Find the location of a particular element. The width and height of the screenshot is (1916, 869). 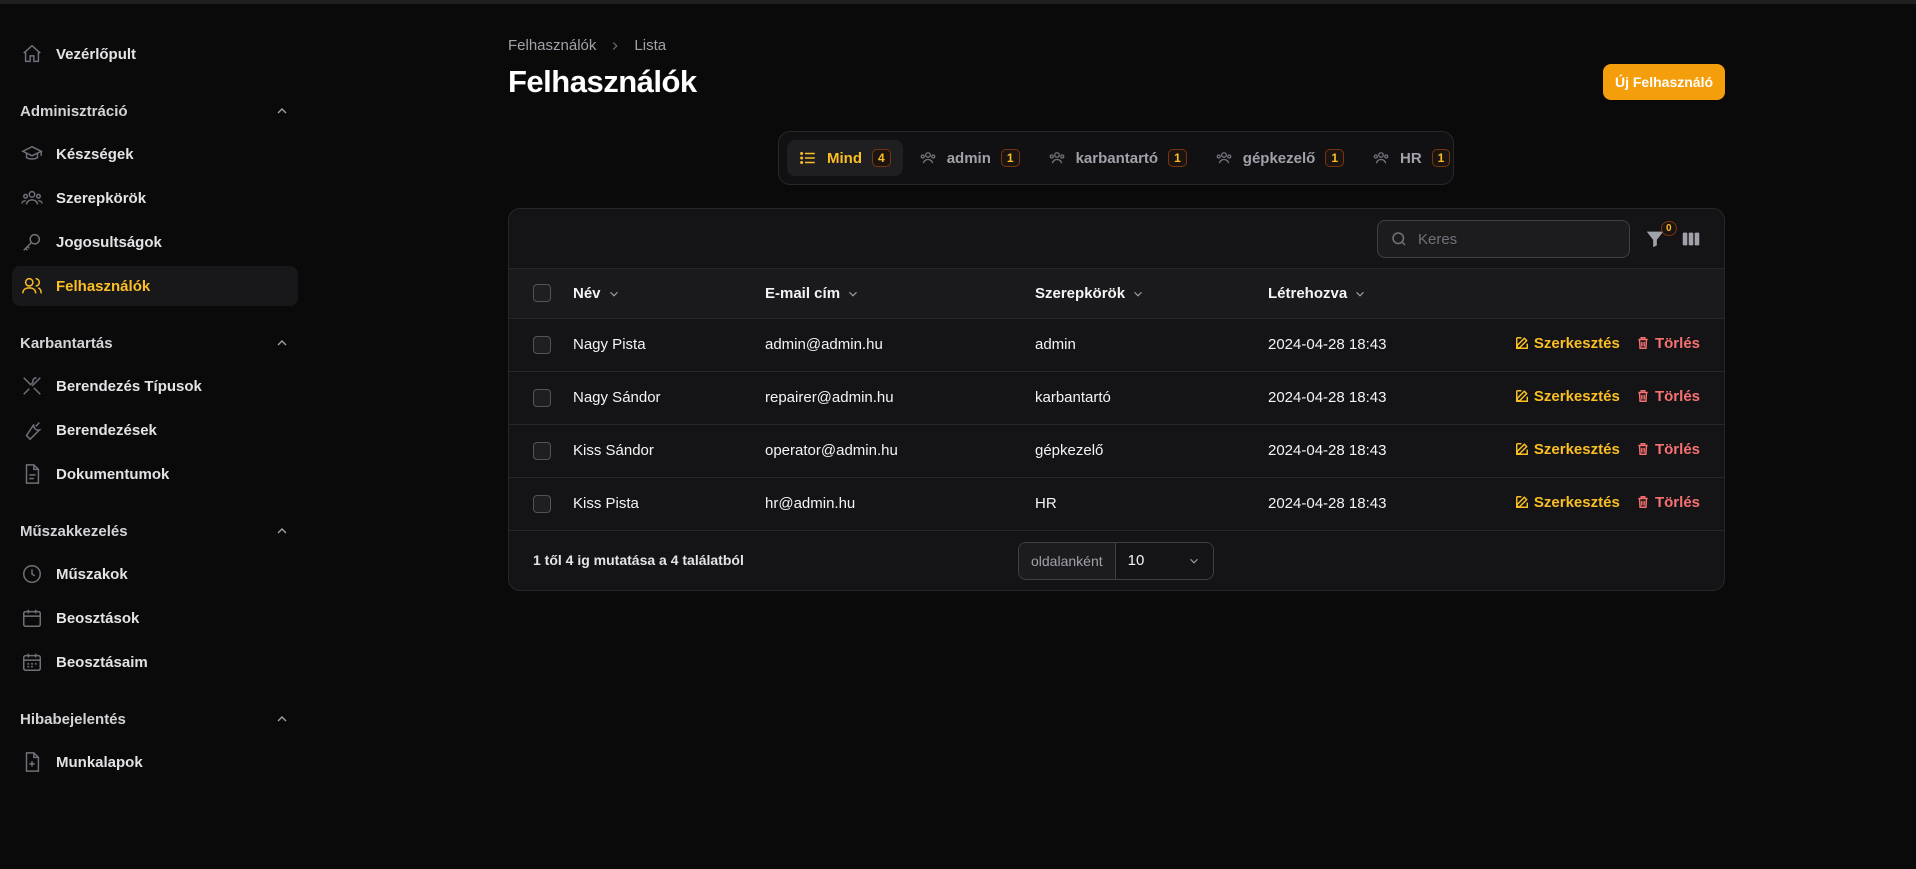

key-icon is located at coordinates (32, 242).